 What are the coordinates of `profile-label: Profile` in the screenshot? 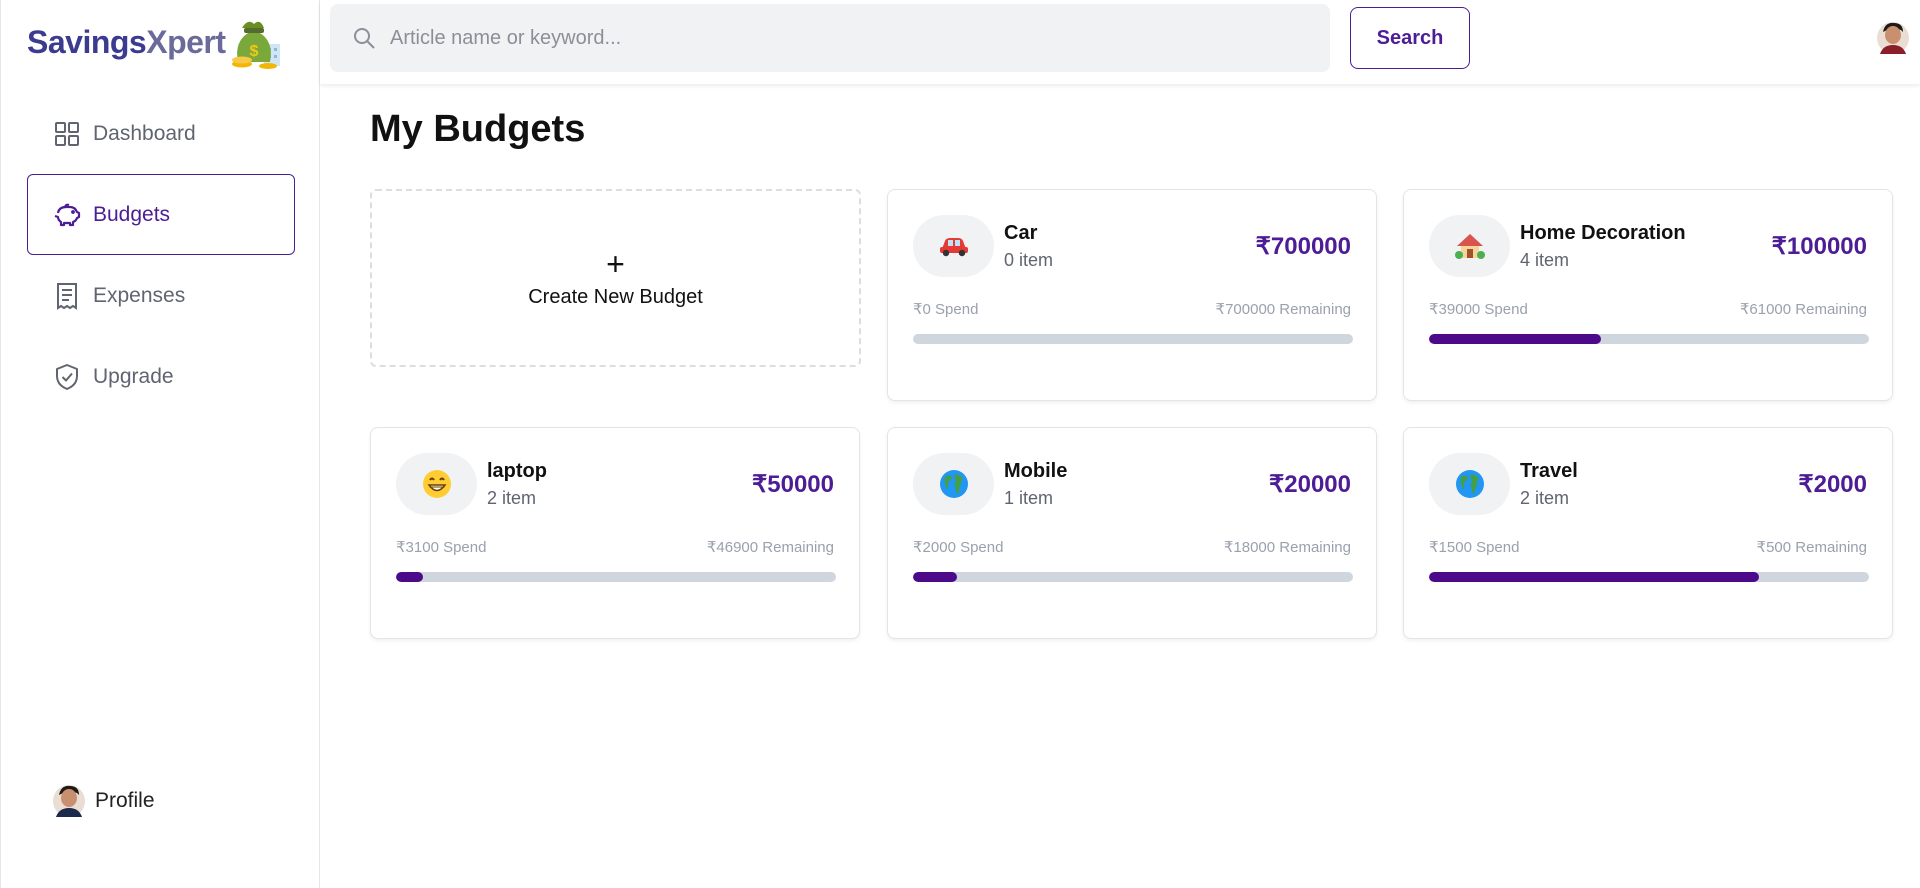 It's located at (125, 800).